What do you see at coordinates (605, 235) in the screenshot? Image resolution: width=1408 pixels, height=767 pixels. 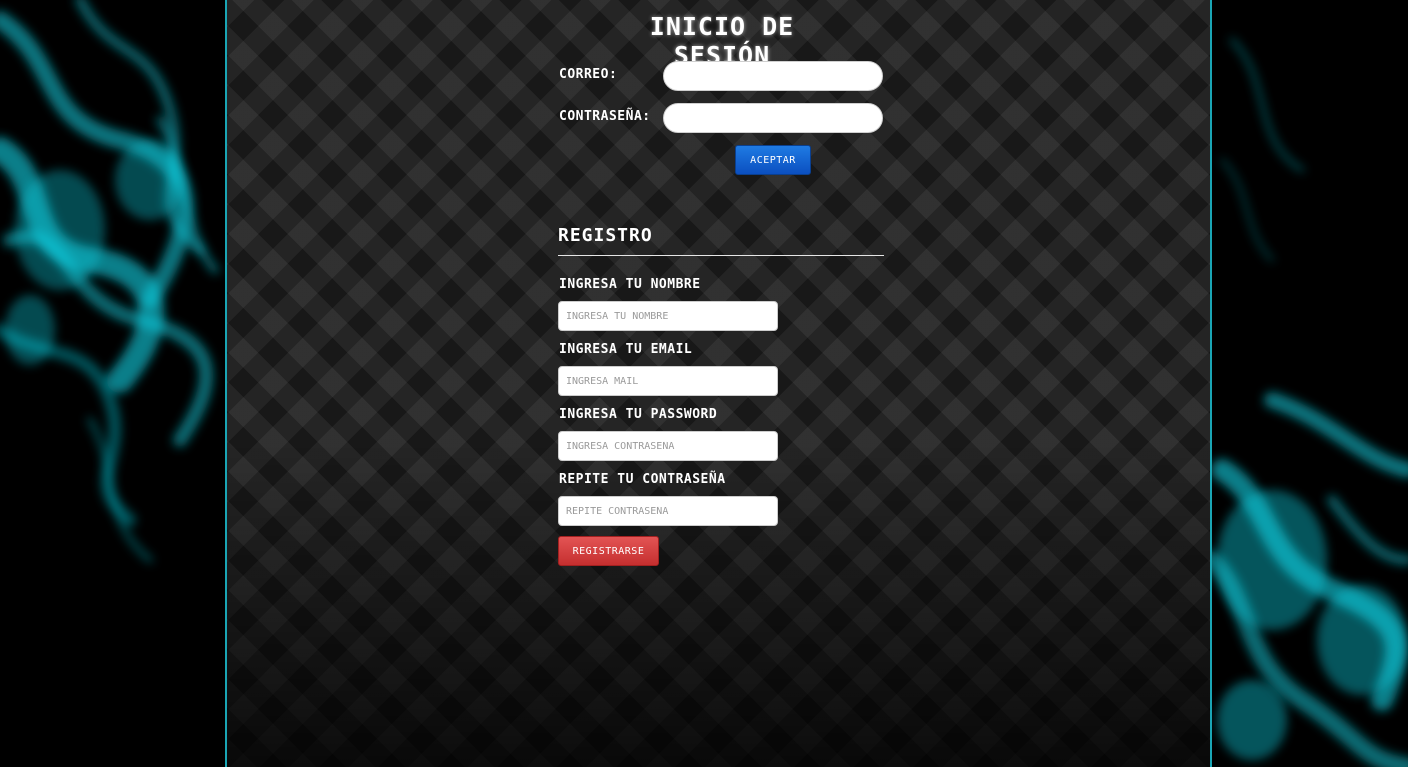 I see `register-title: REGISTRO` at bounding box center [605, 235].